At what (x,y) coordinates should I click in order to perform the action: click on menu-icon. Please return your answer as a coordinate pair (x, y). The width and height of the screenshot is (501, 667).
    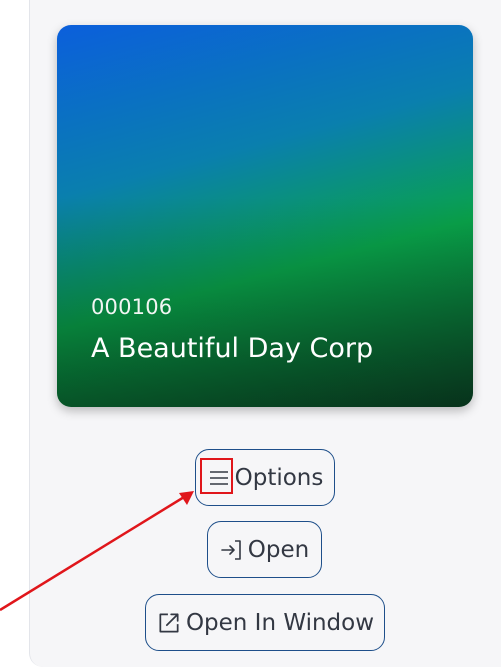
    Looking at the image, I should click on (219, 478).